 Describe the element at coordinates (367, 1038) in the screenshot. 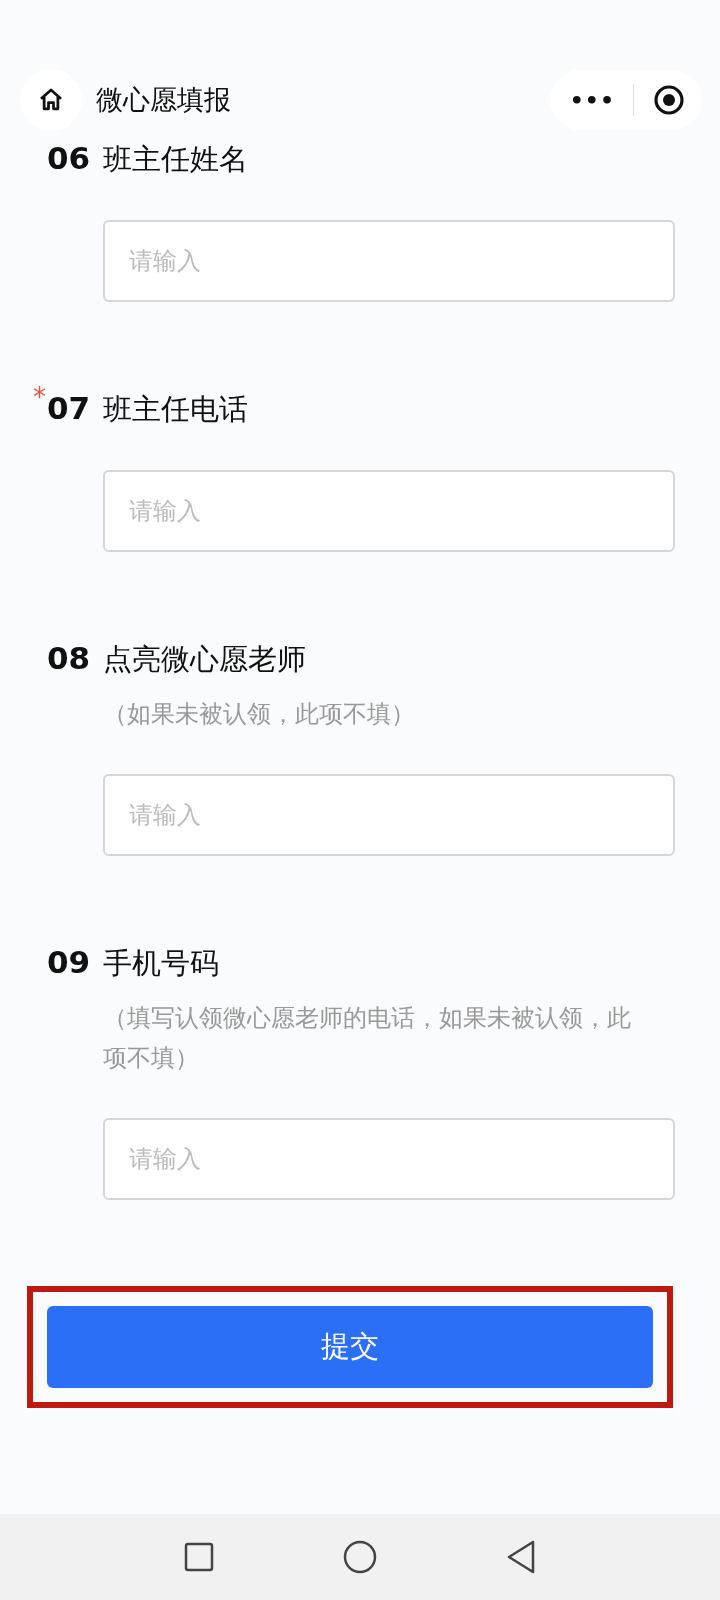

I see `question-note: （填写认领微心愿老师的电话，如果未被认领，此项不填）` at that location.